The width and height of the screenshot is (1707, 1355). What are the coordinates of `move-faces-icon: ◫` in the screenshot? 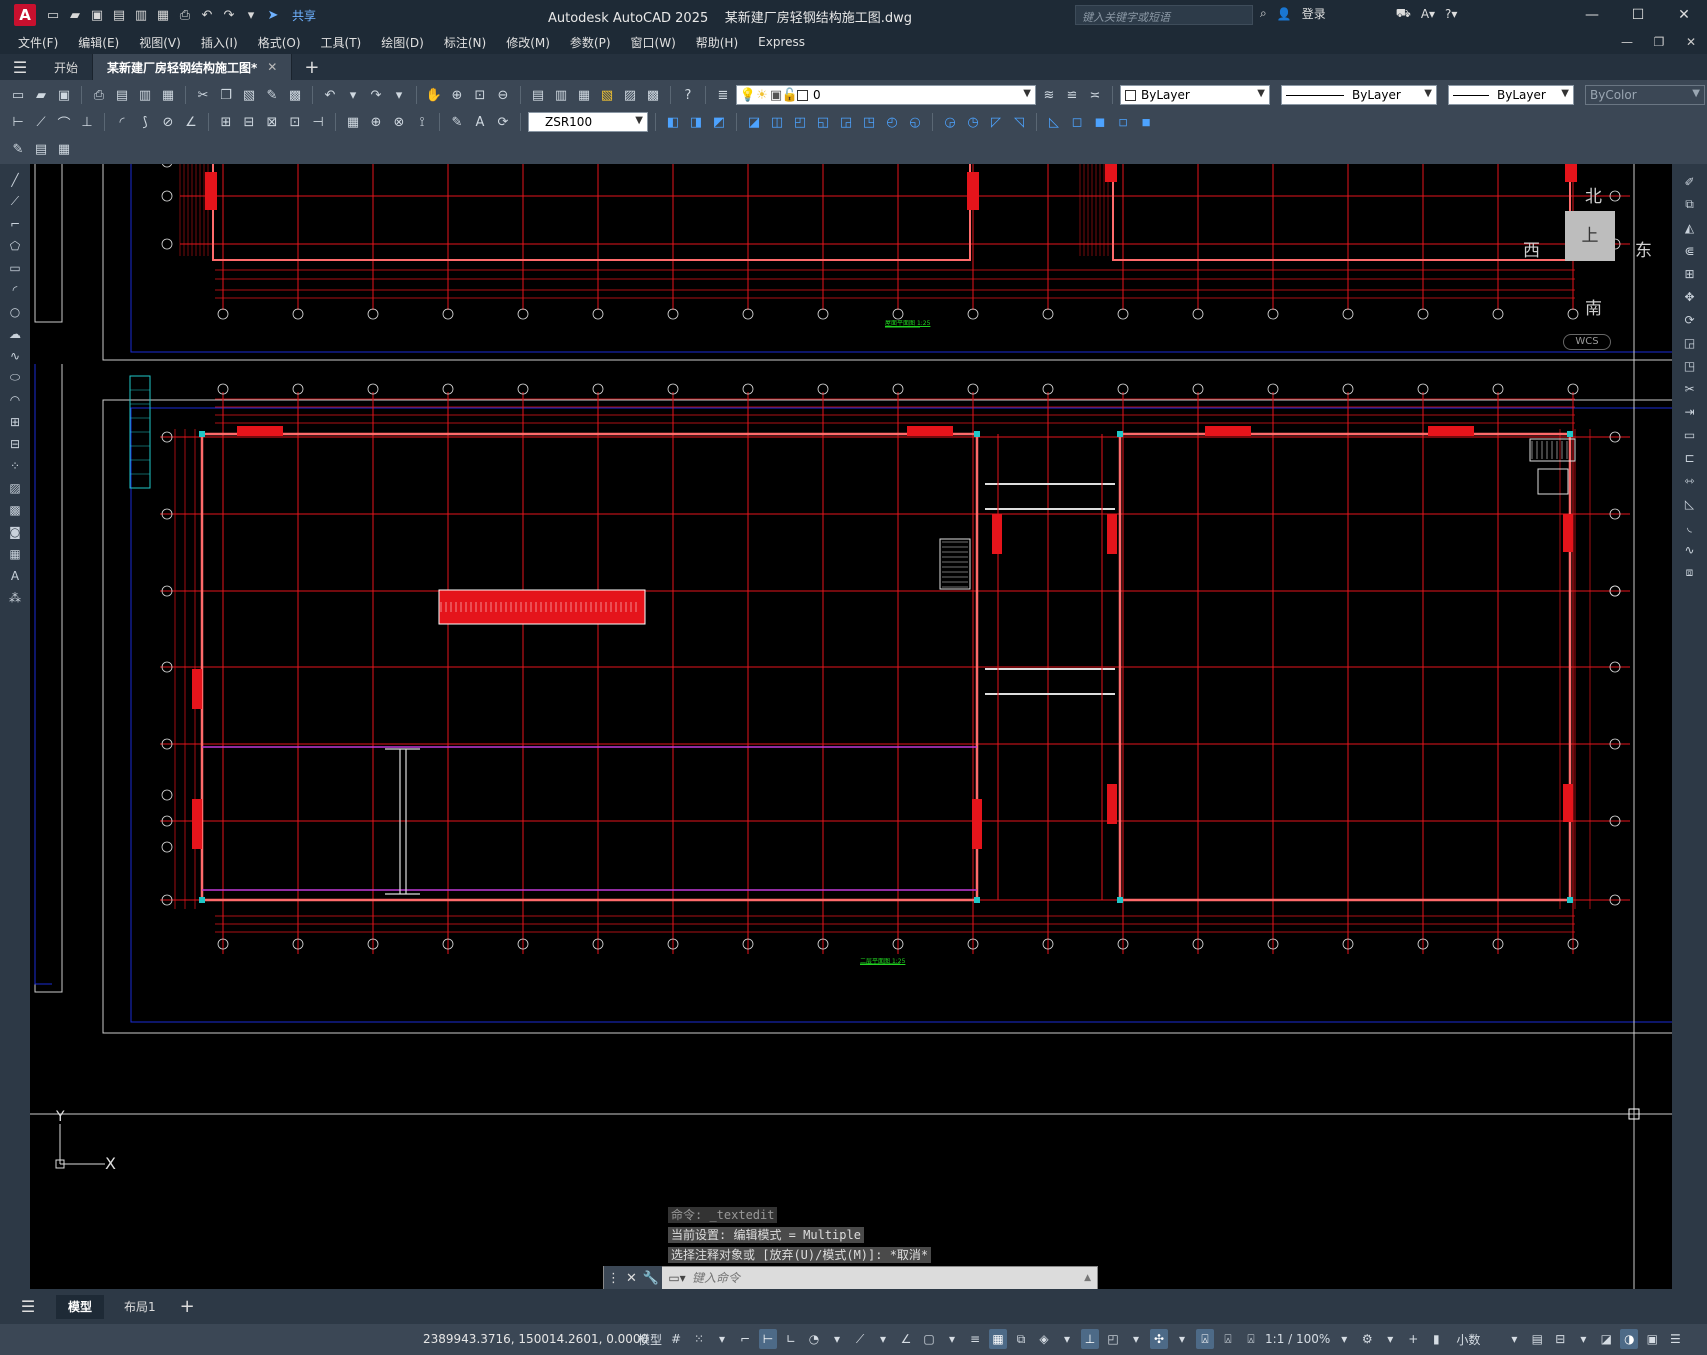 It's located at (777, 122).